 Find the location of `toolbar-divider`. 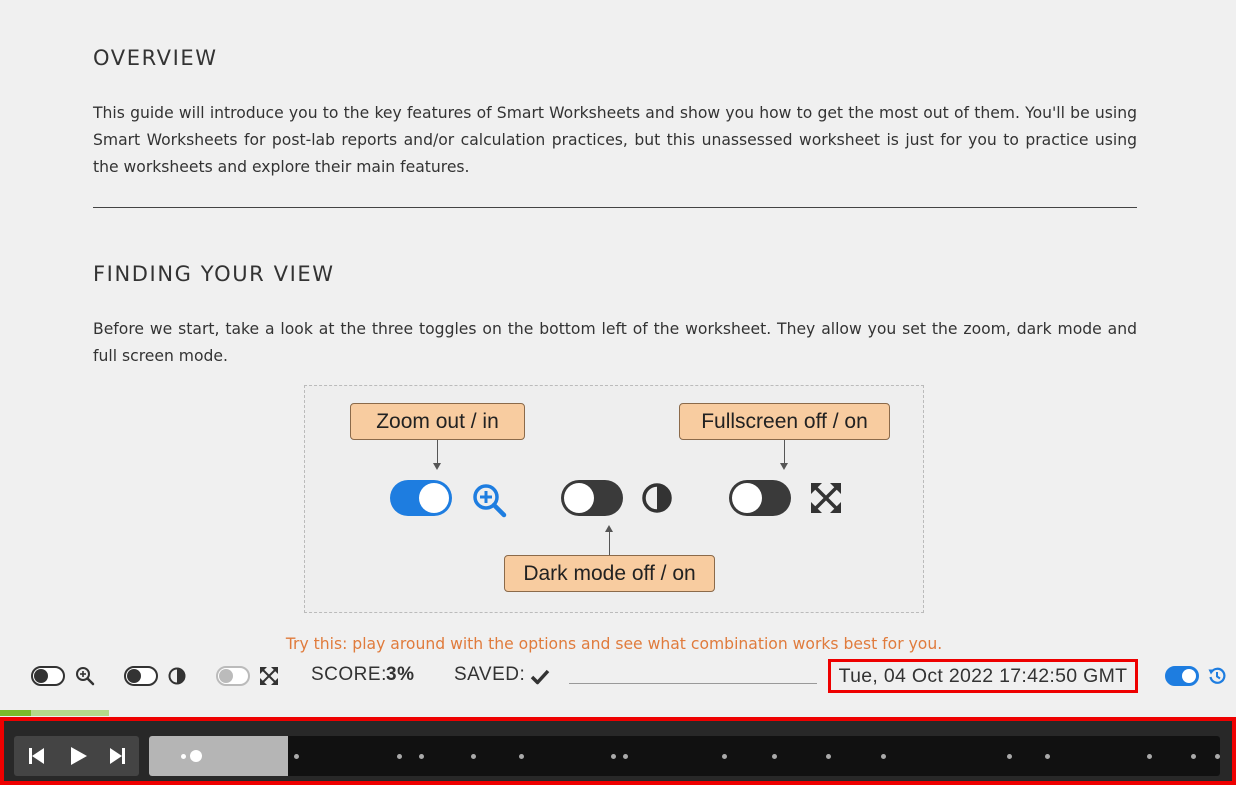

toolbar-divider is located at coordinates (693, 683).